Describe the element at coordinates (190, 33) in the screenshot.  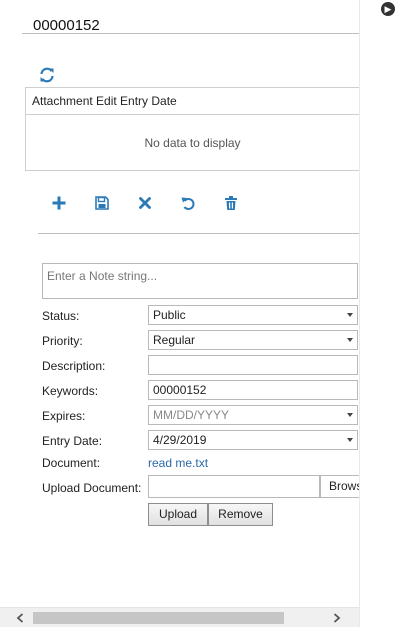
I see `record-id-underline` at that location.